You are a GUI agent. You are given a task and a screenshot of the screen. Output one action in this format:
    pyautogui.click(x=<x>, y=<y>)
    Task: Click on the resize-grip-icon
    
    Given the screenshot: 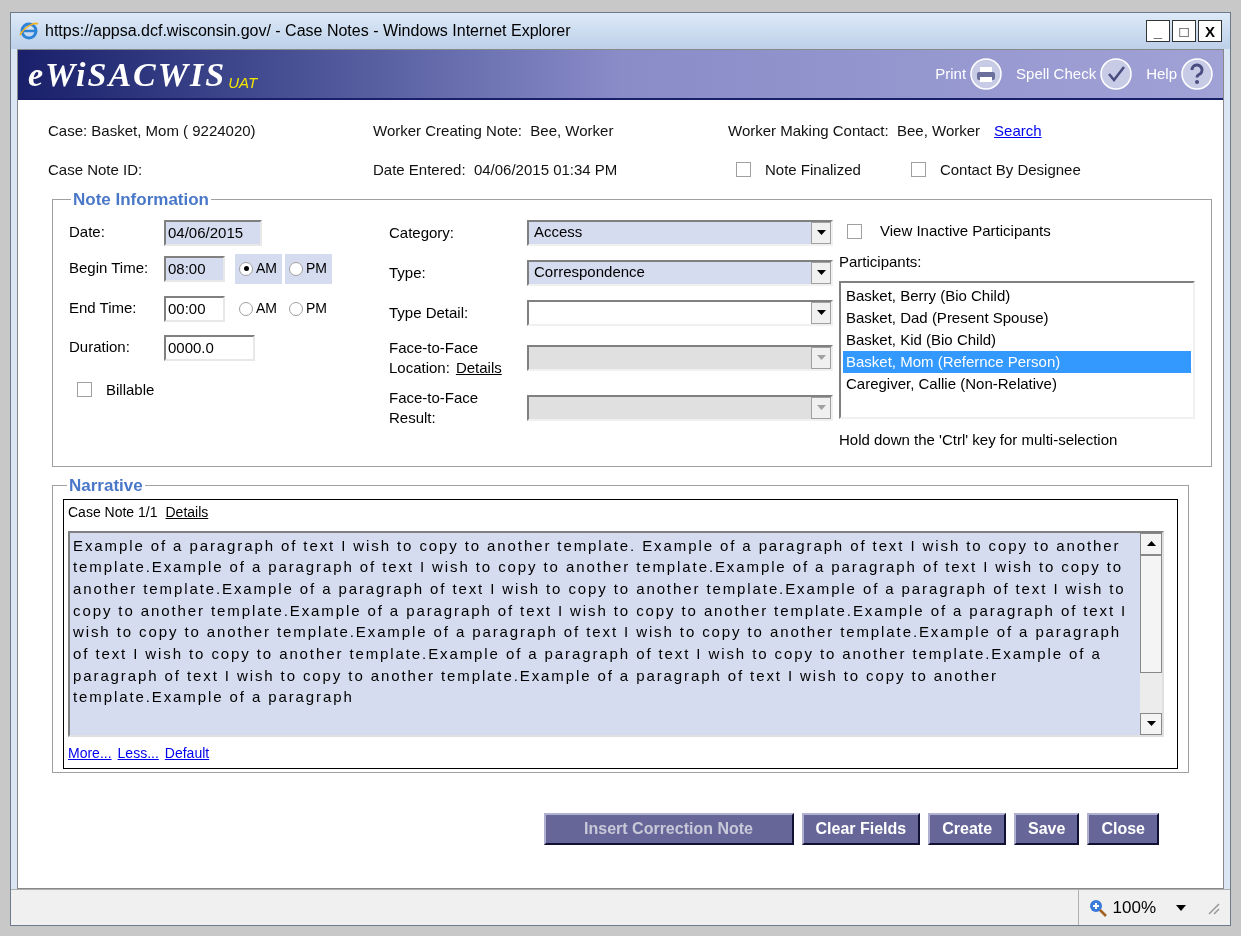 What is the action you would take?
    pyautogui.click(x=1213, y=907)
    